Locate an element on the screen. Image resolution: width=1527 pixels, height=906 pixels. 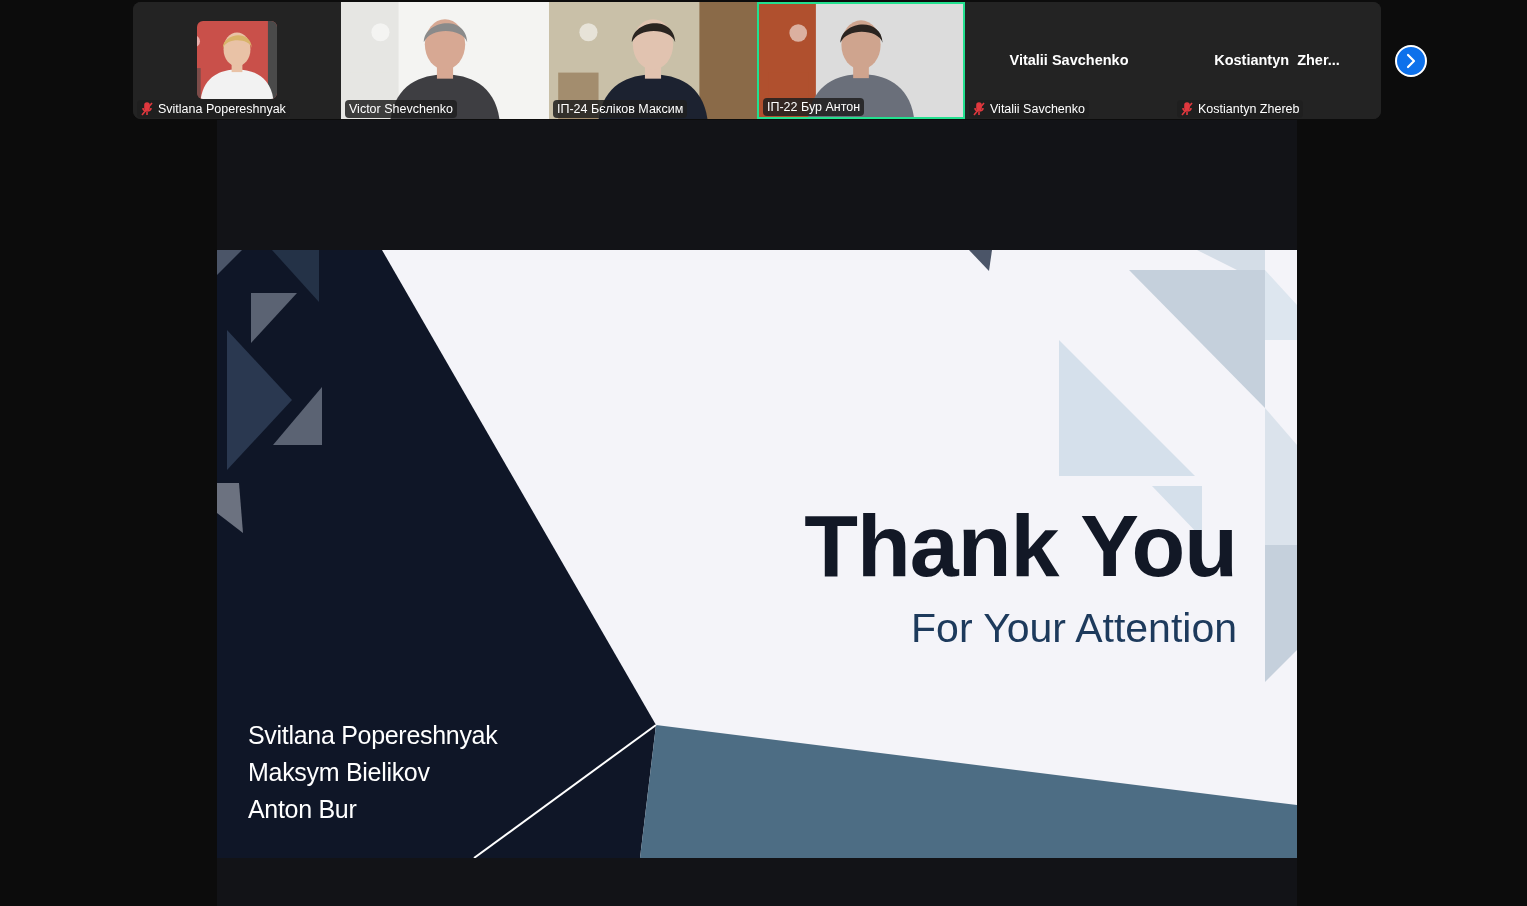
participant-name: Vitalii Savchenko is located at coordinates (1037, 109).